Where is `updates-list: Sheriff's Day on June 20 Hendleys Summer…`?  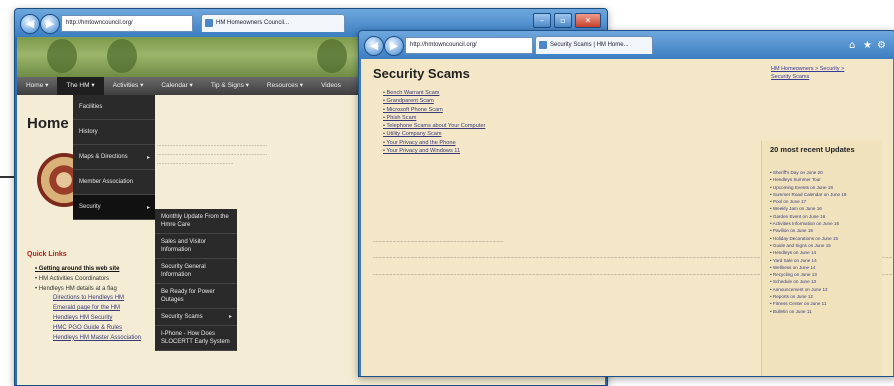 updates-list: Sheriff's Day on June 20 Hendleys Summer… is located at coordinates (825, 242).